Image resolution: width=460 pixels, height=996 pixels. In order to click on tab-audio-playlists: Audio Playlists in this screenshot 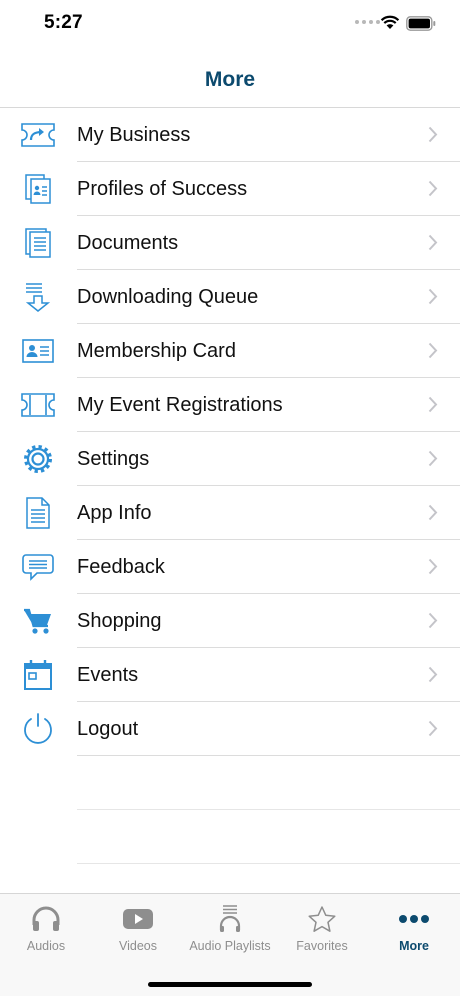, I will do `click(230, 929)`.